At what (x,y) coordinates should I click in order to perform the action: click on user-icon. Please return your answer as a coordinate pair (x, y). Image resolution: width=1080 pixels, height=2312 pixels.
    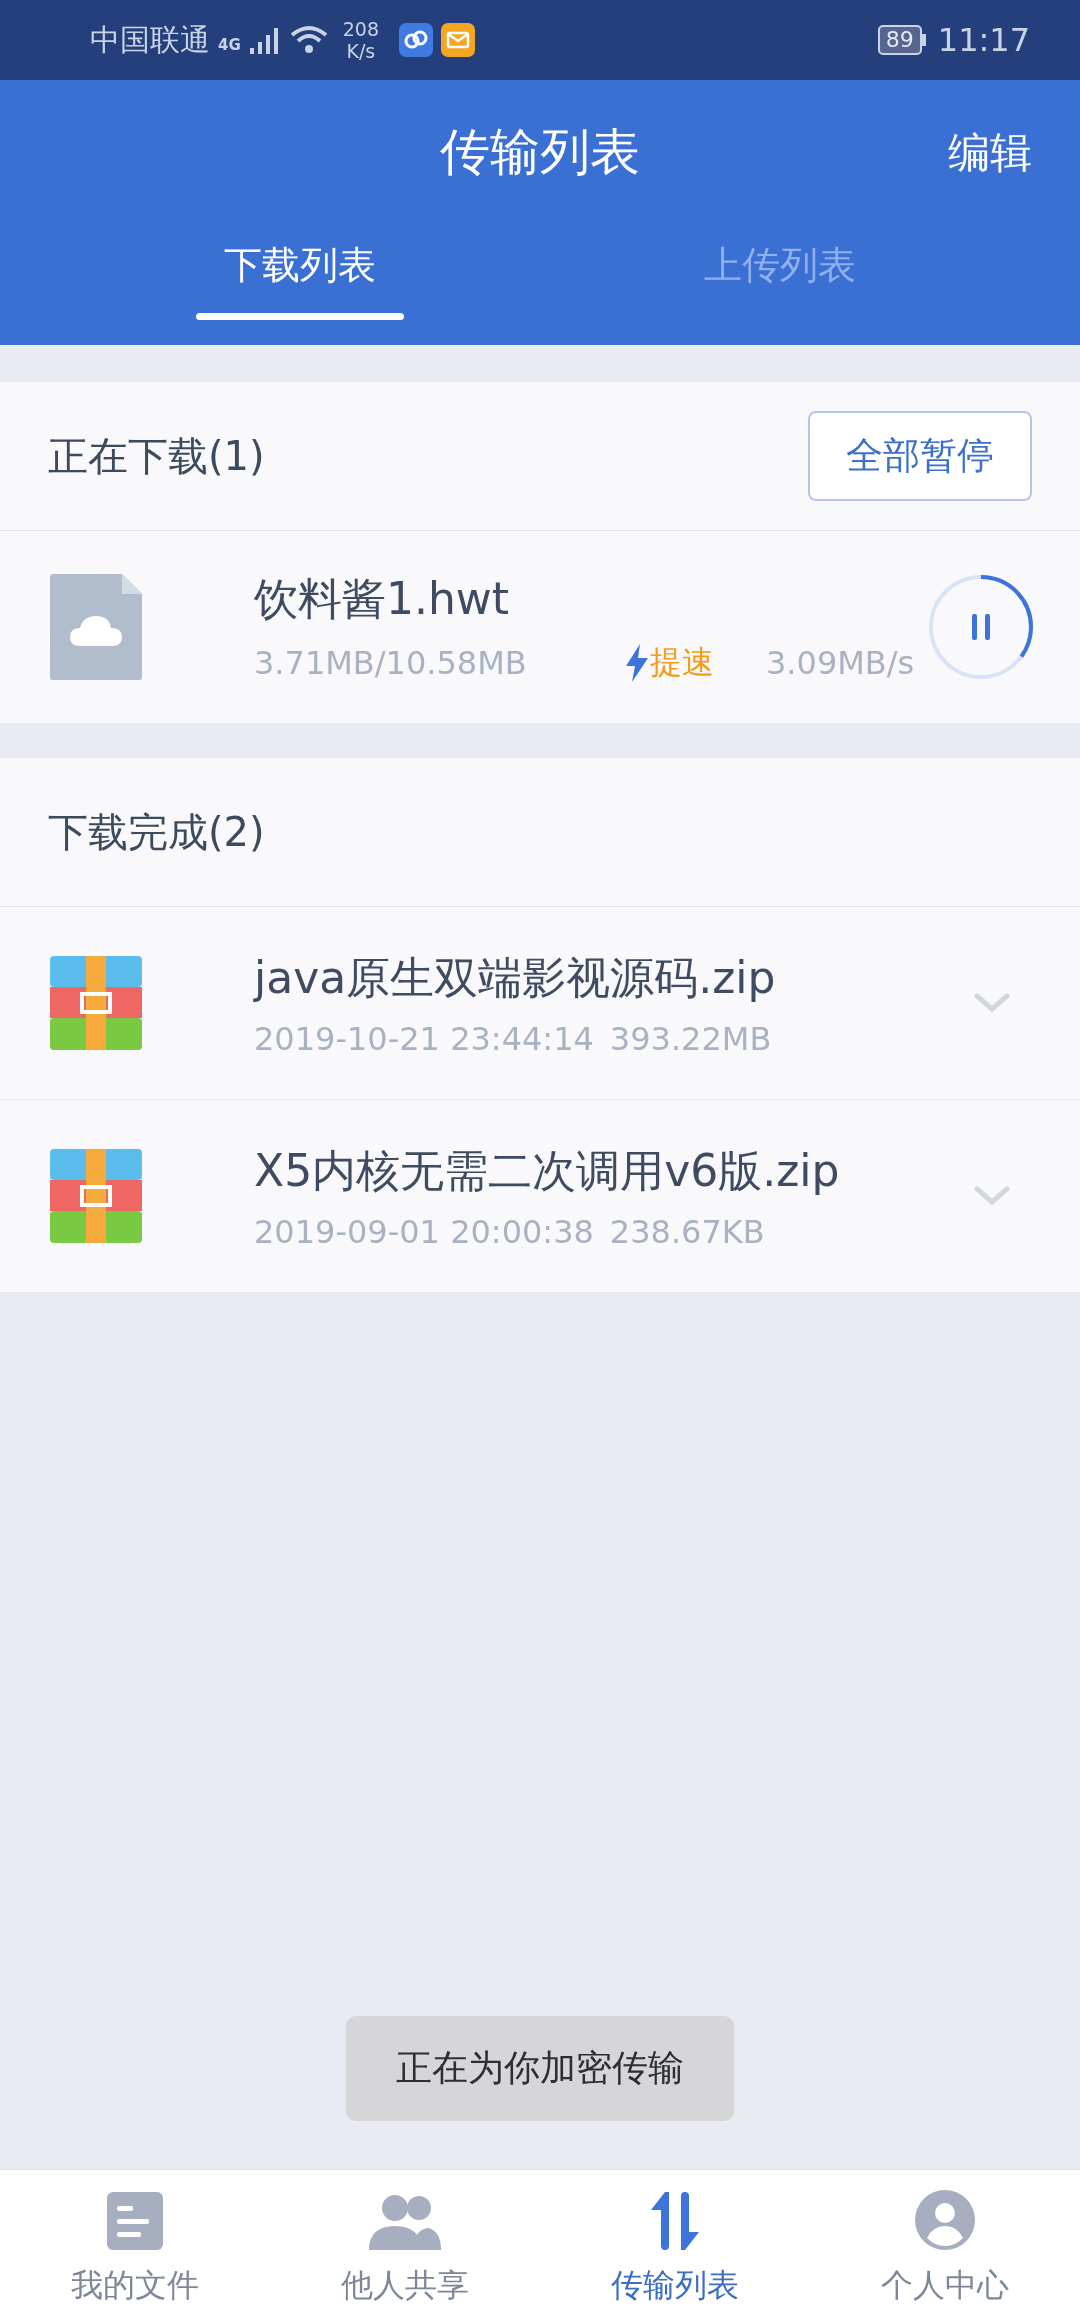
    Looking at the image, I should click on (945, 2220).